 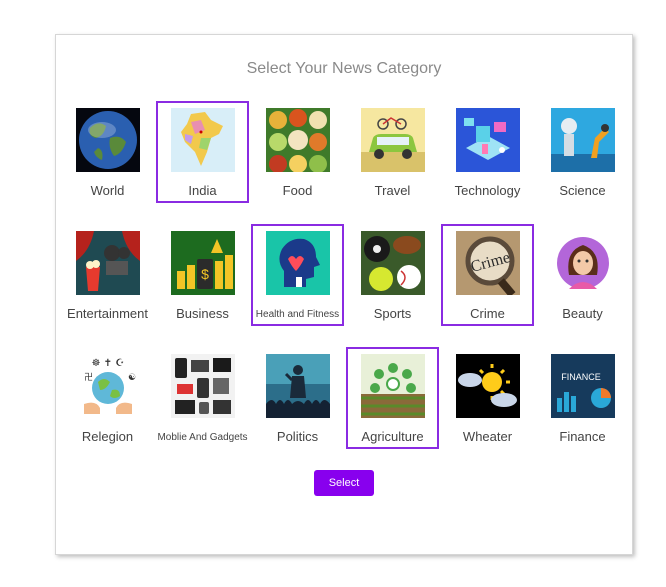 I want to click on category-tile-health-and-fitness: Health and Fitness, so click(x=297, y=275).